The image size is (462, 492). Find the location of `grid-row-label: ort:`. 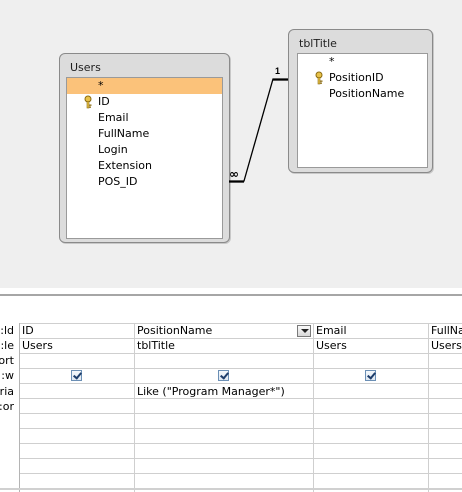

grid-row-label: ort: is located at coordinates (7, 360).